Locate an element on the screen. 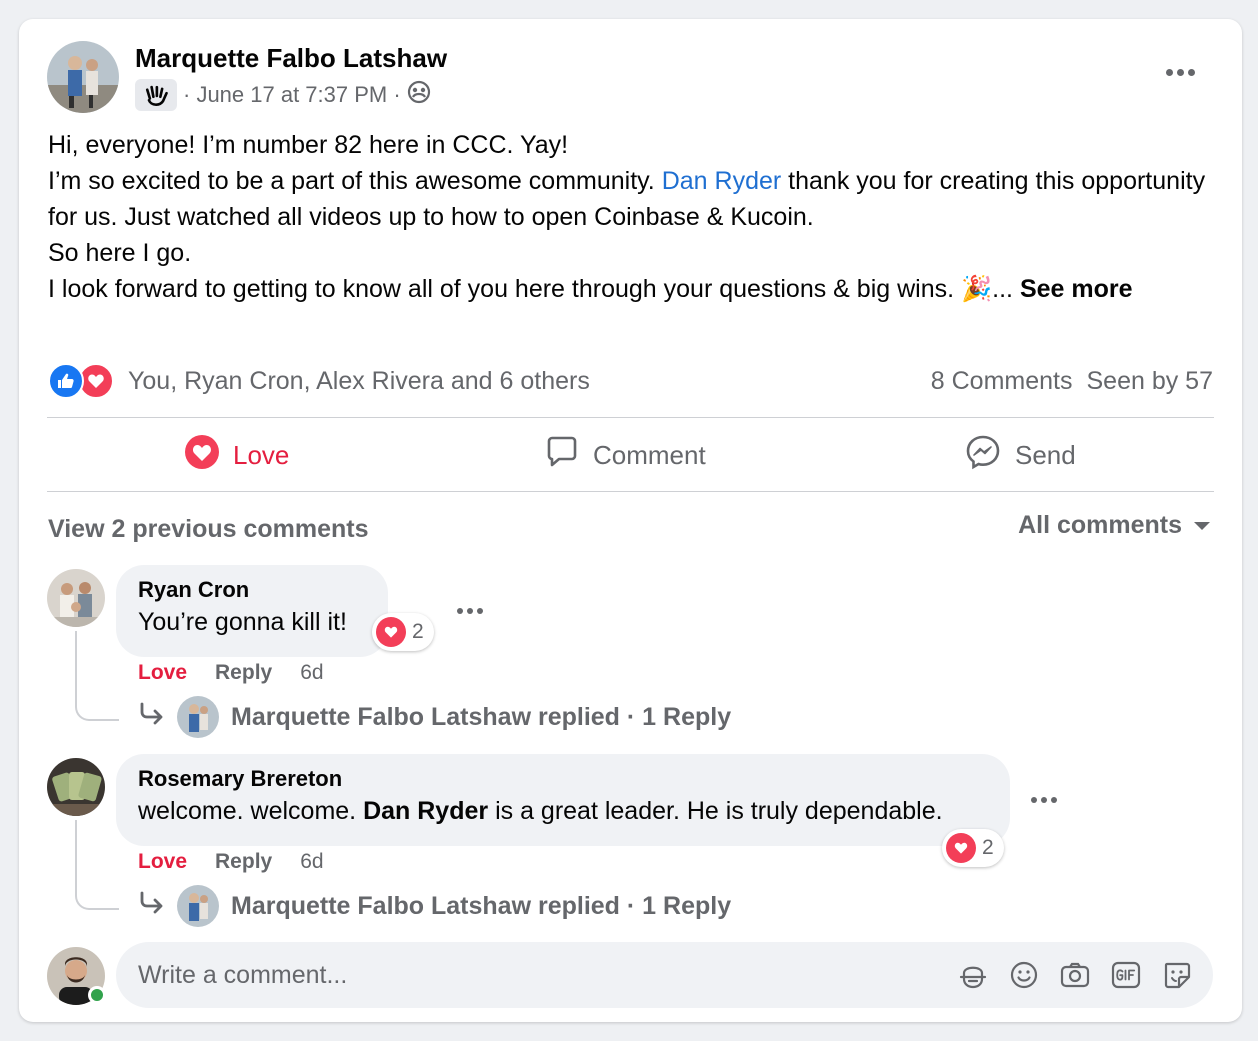  comments-filter-dropdown: All comments is located at coordinates (1114, 525).